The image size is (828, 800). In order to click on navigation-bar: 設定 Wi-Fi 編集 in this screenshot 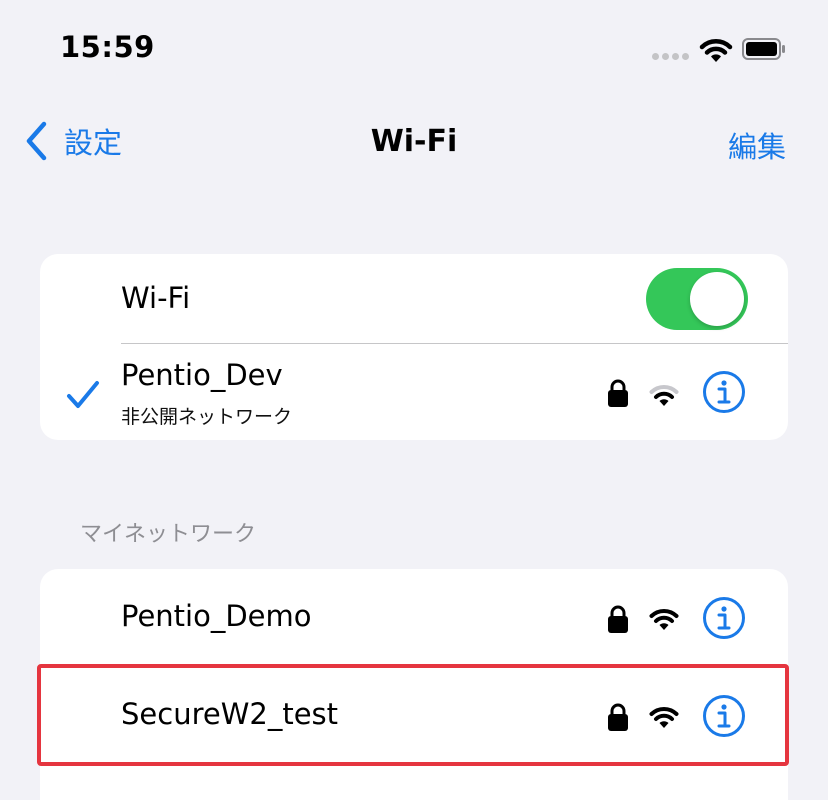, I will do `click(414, 142)`.